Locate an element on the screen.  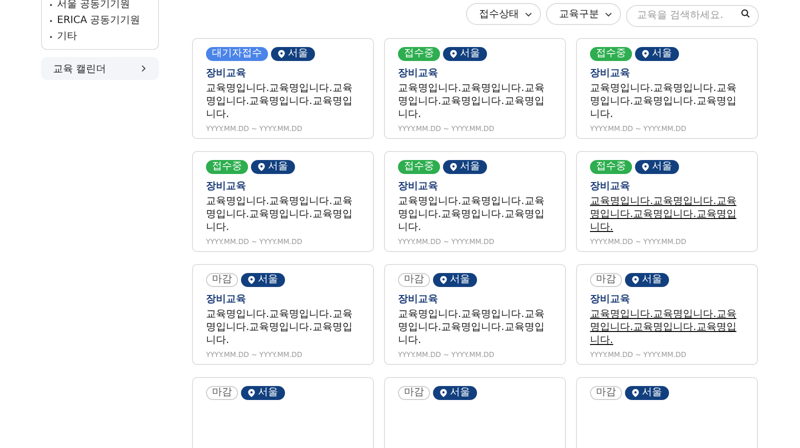
sidebar-item: 기타 is located at coordinates (67, 36).